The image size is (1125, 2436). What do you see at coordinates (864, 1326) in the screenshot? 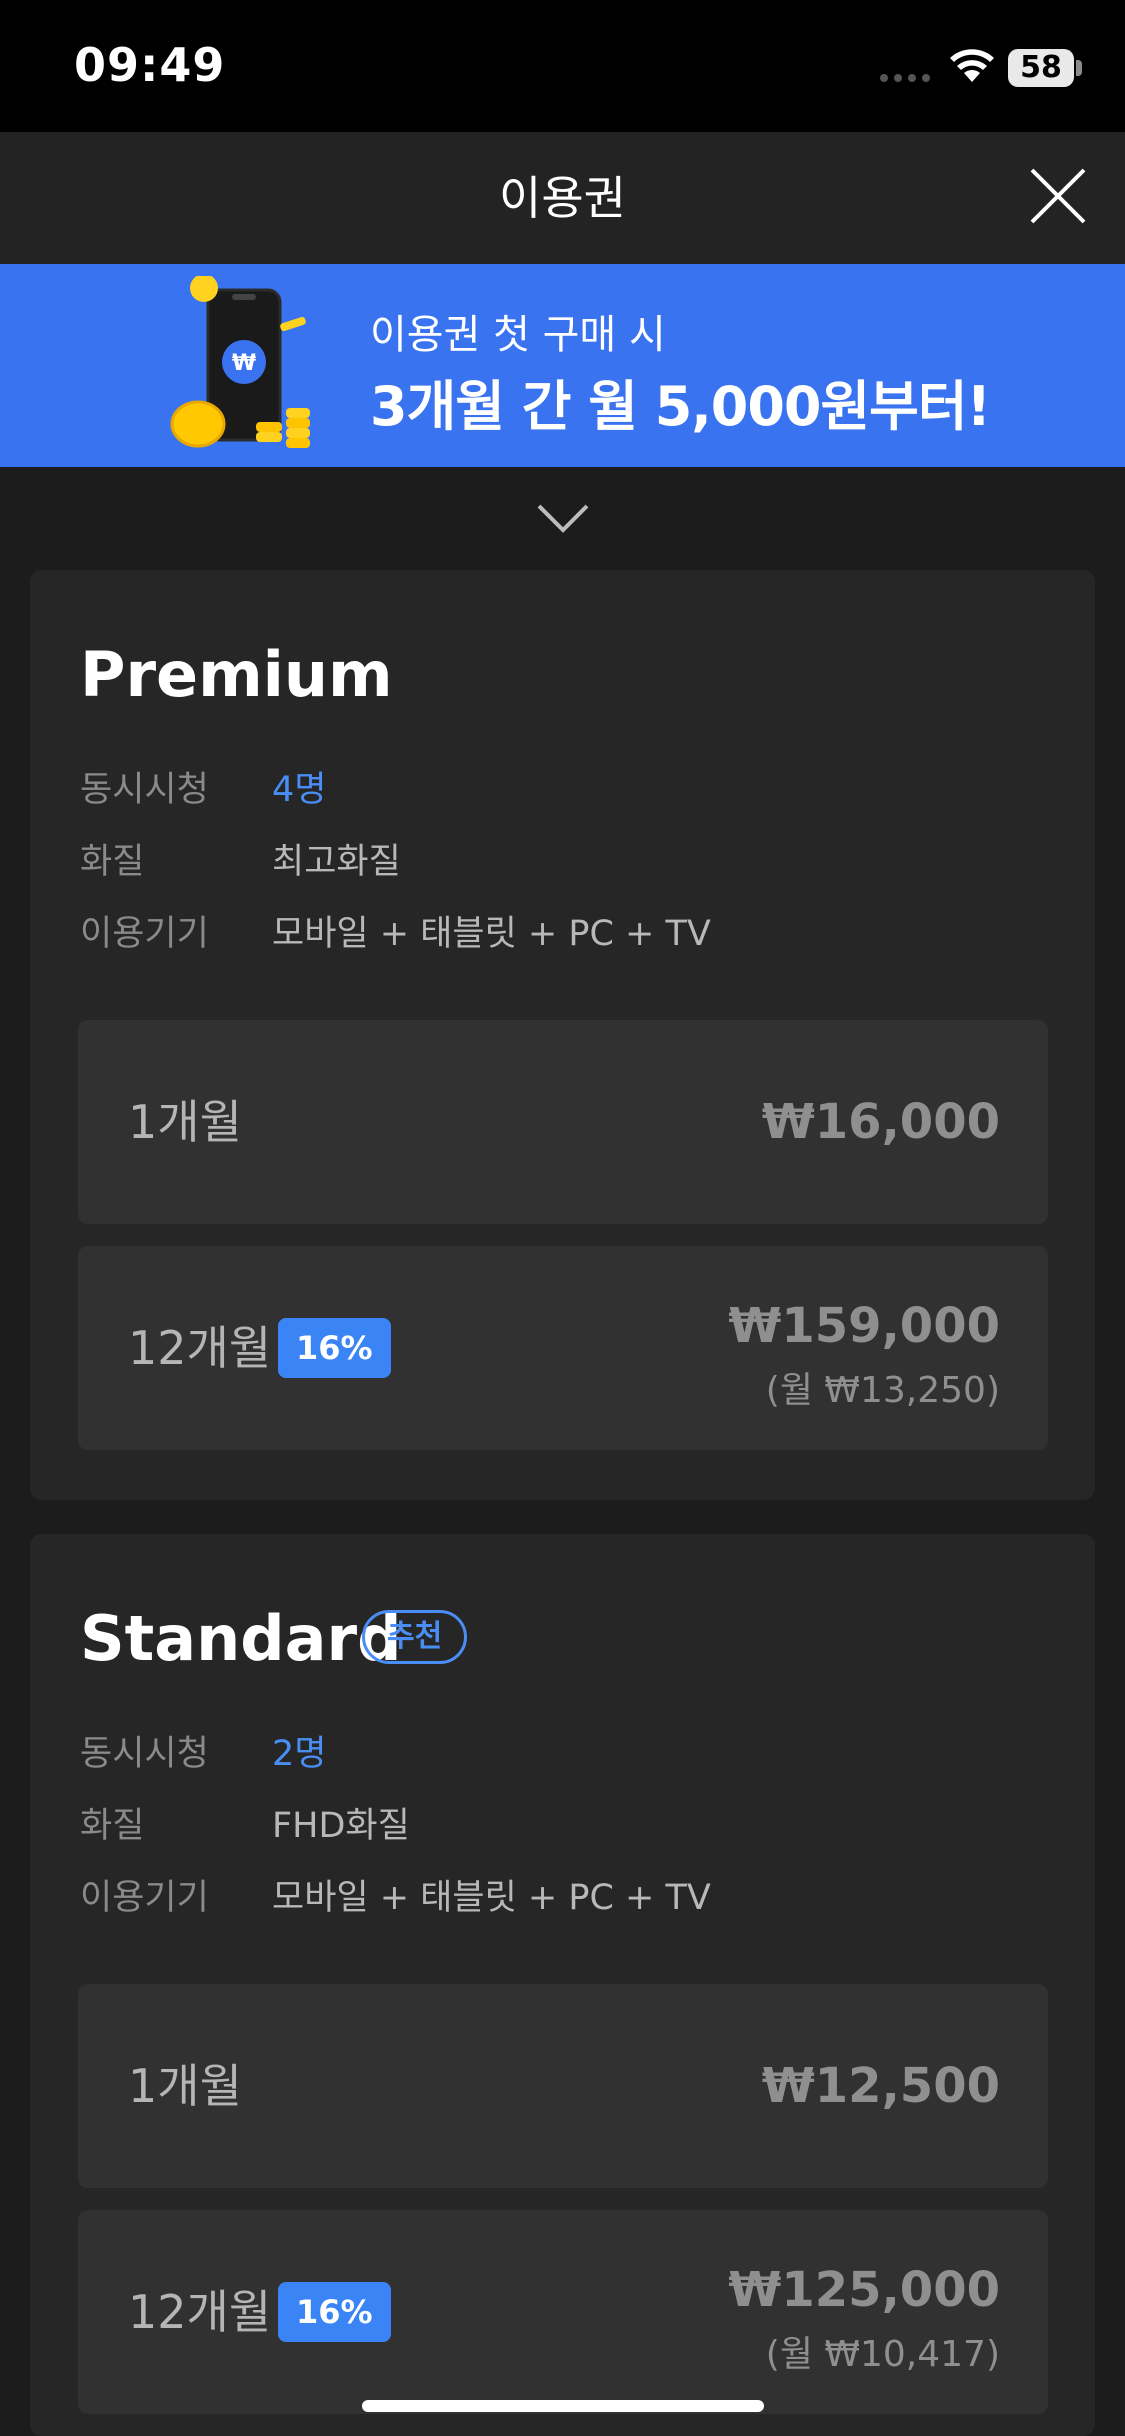
I see `option-price: ₩159,000` at bounding box center [864, 1326].